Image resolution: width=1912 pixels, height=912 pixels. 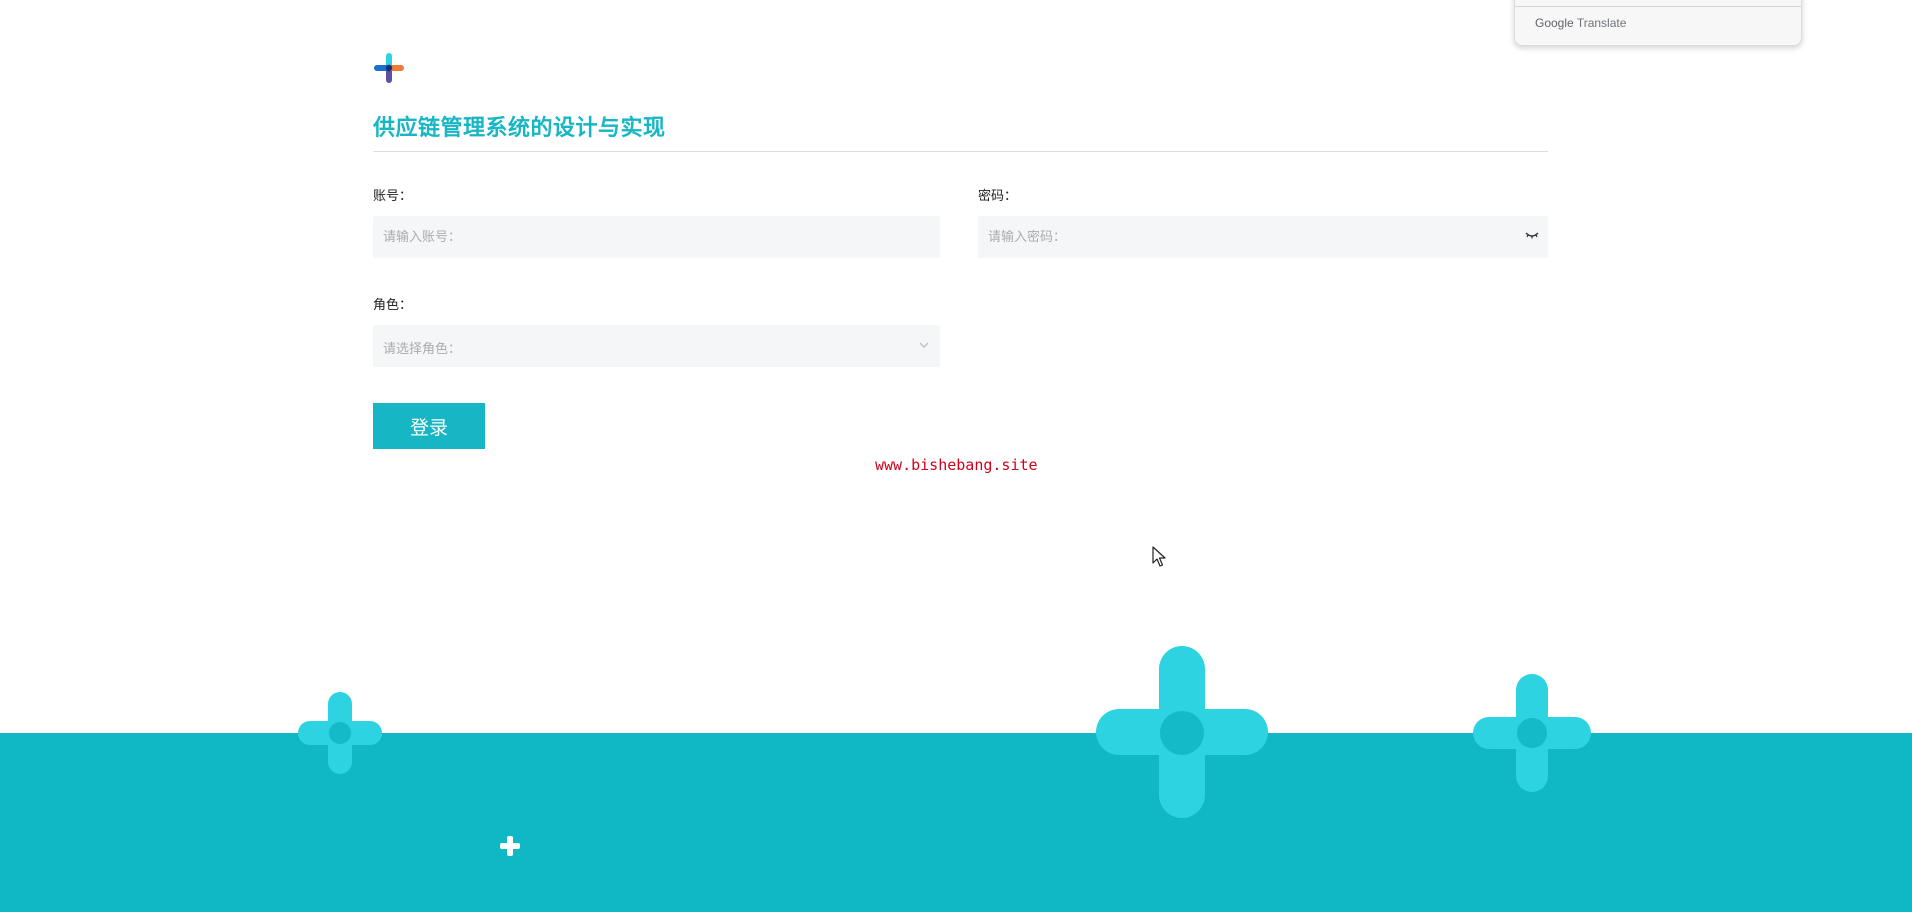 What do you see at coordinates (960, 151) in the screenshot?
I see `title-divider` at bounding box center [960, 151].